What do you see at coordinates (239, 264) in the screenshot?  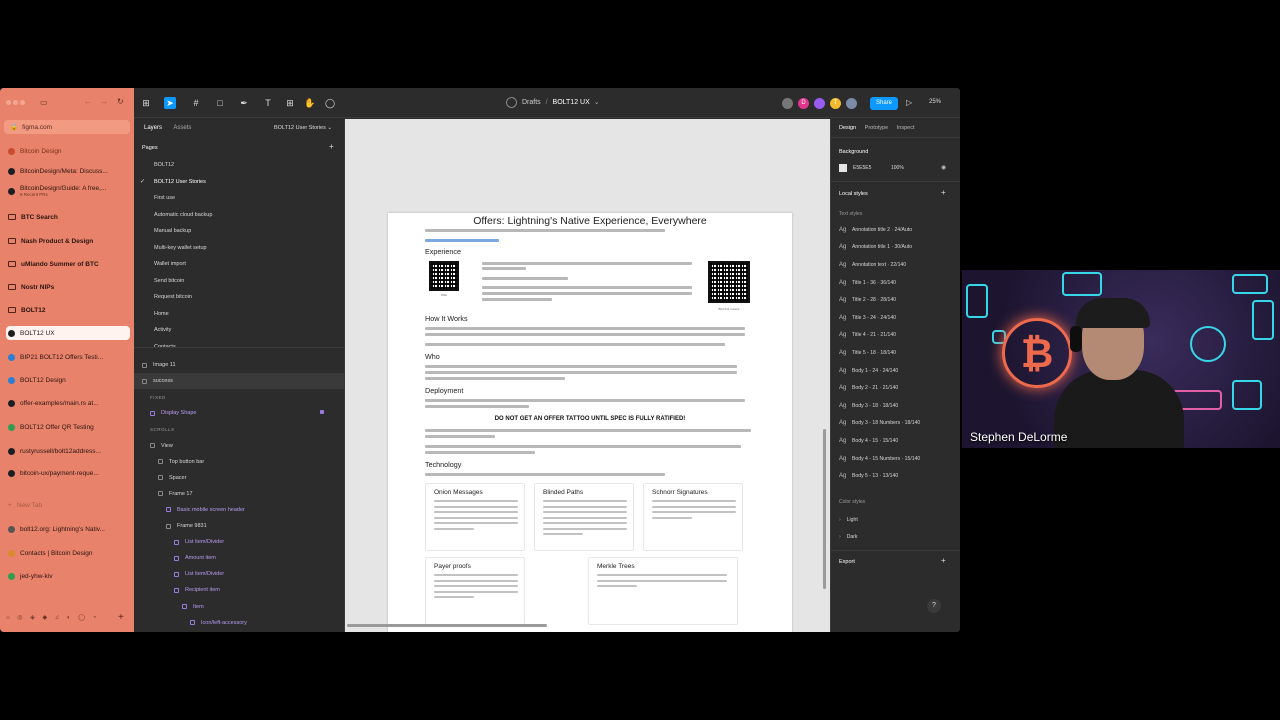 I see `page-item: Wallet import` at bounding box center [239, 264].